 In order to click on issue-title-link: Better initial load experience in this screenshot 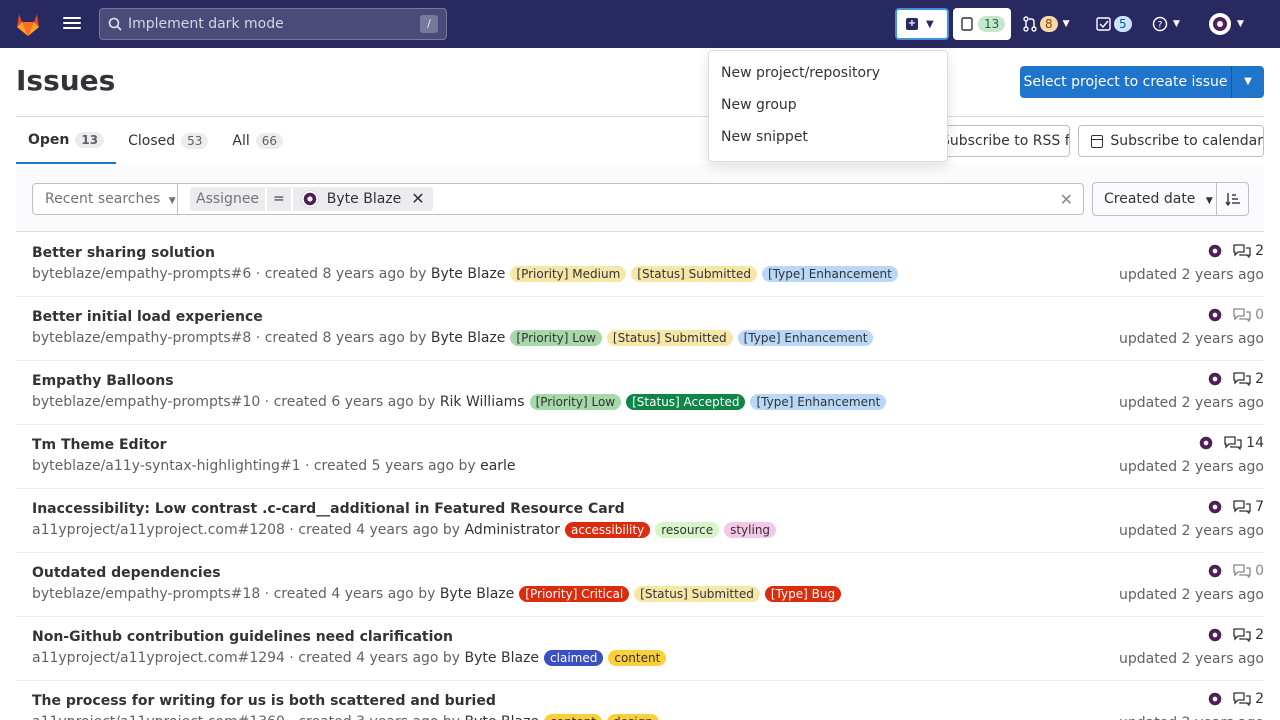, I will do `click(147, 317)`.